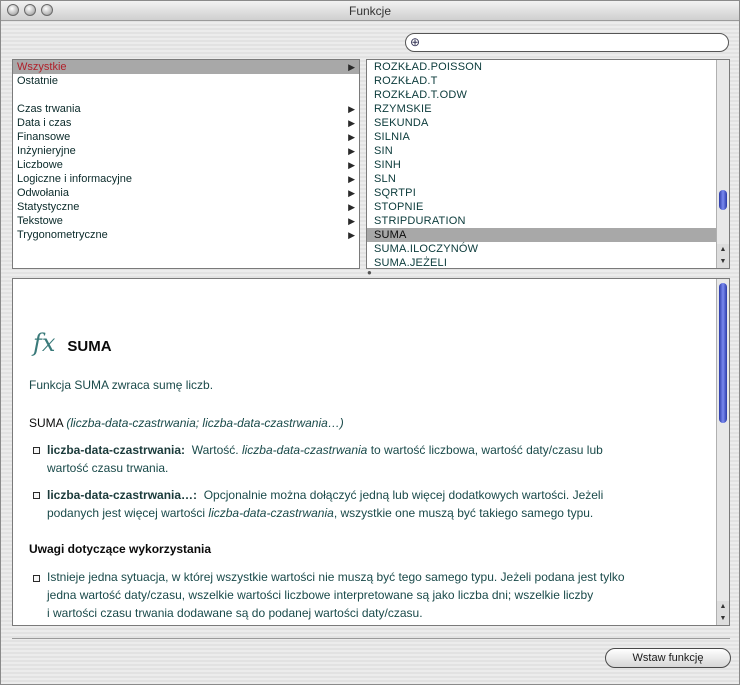 Image resolution: width=740 pixels, height=685 pixels. What do you see at coordinates (186, 123) in the screenshot?
I see `category-item-date-time: Data i czas ▶` at bounding box center [186, 123].